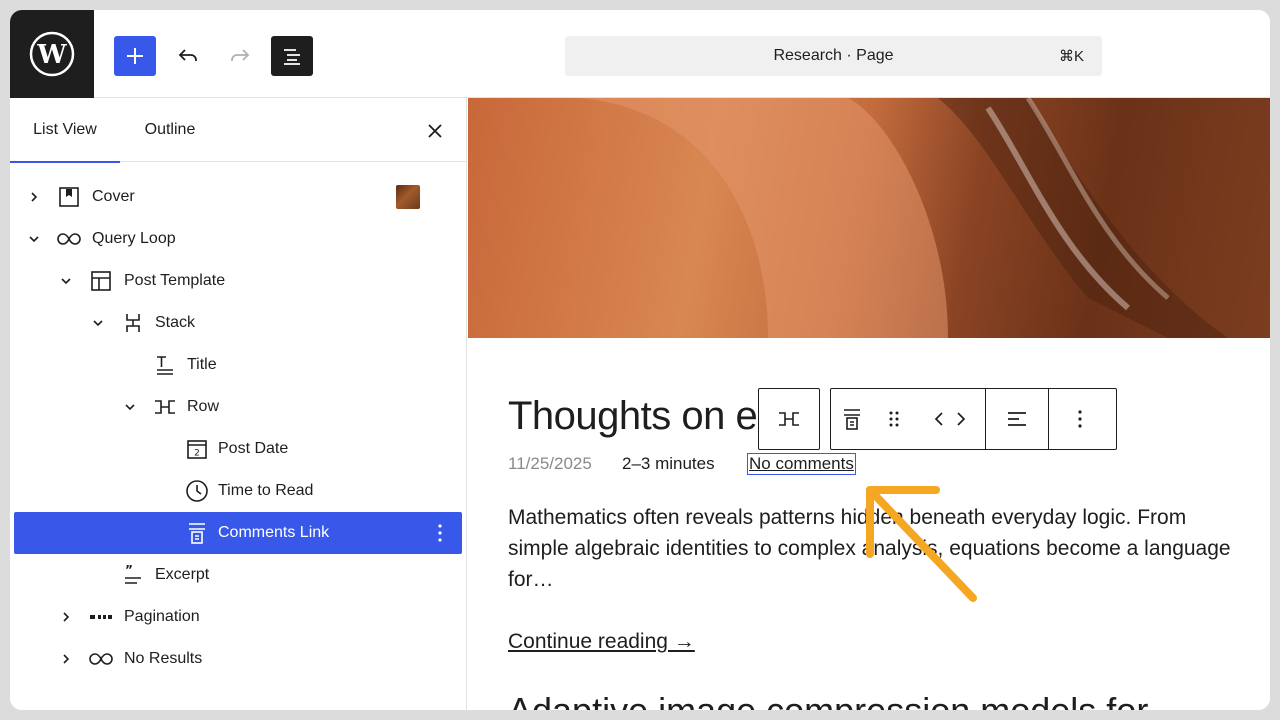  I want to click on tree-item-post-date: 2 Post Date, so click(238, 449).